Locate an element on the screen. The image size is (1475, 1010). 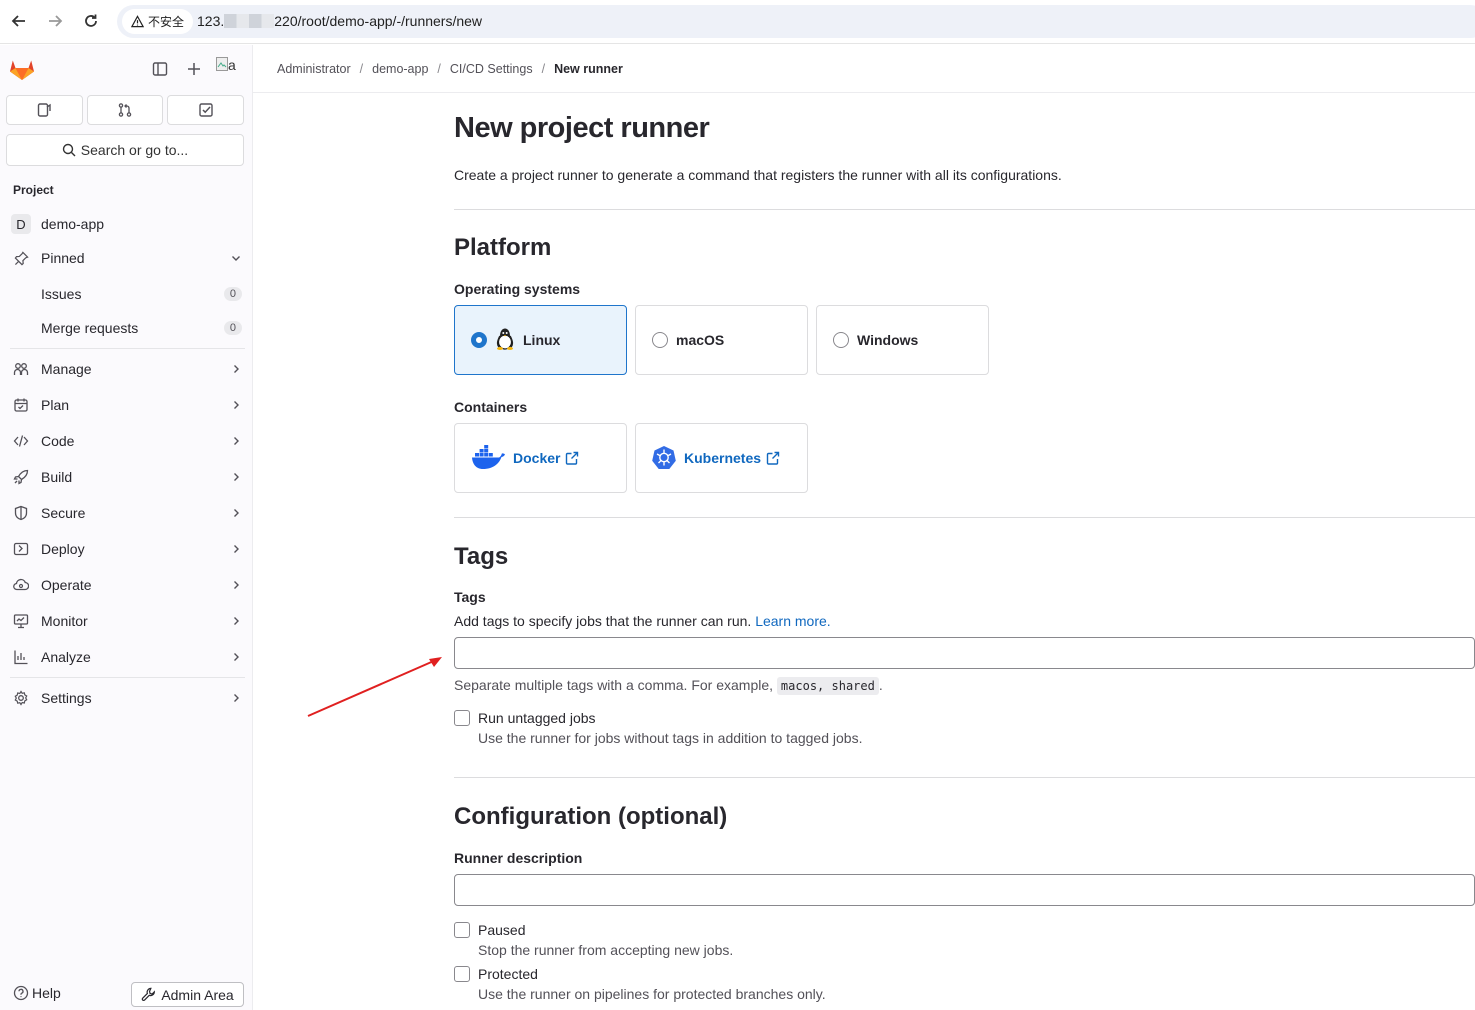
issues-icon is located at coordinates (45, 110).